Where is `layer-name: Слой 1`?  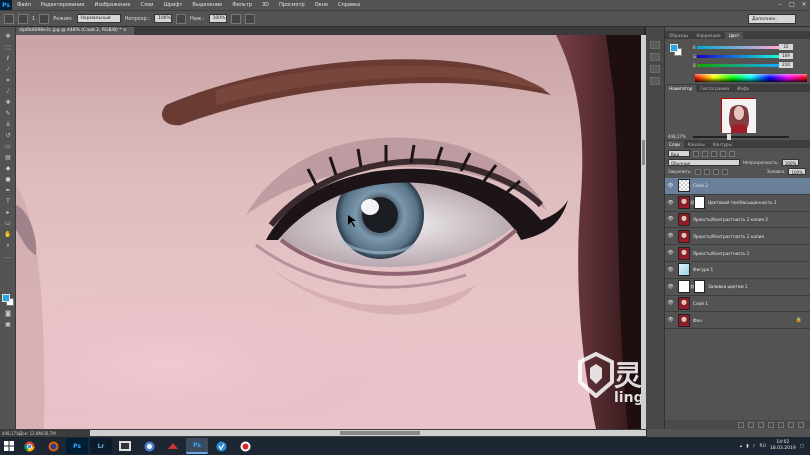 layer-name: Слой 1 is located at coordinates (700, 303).